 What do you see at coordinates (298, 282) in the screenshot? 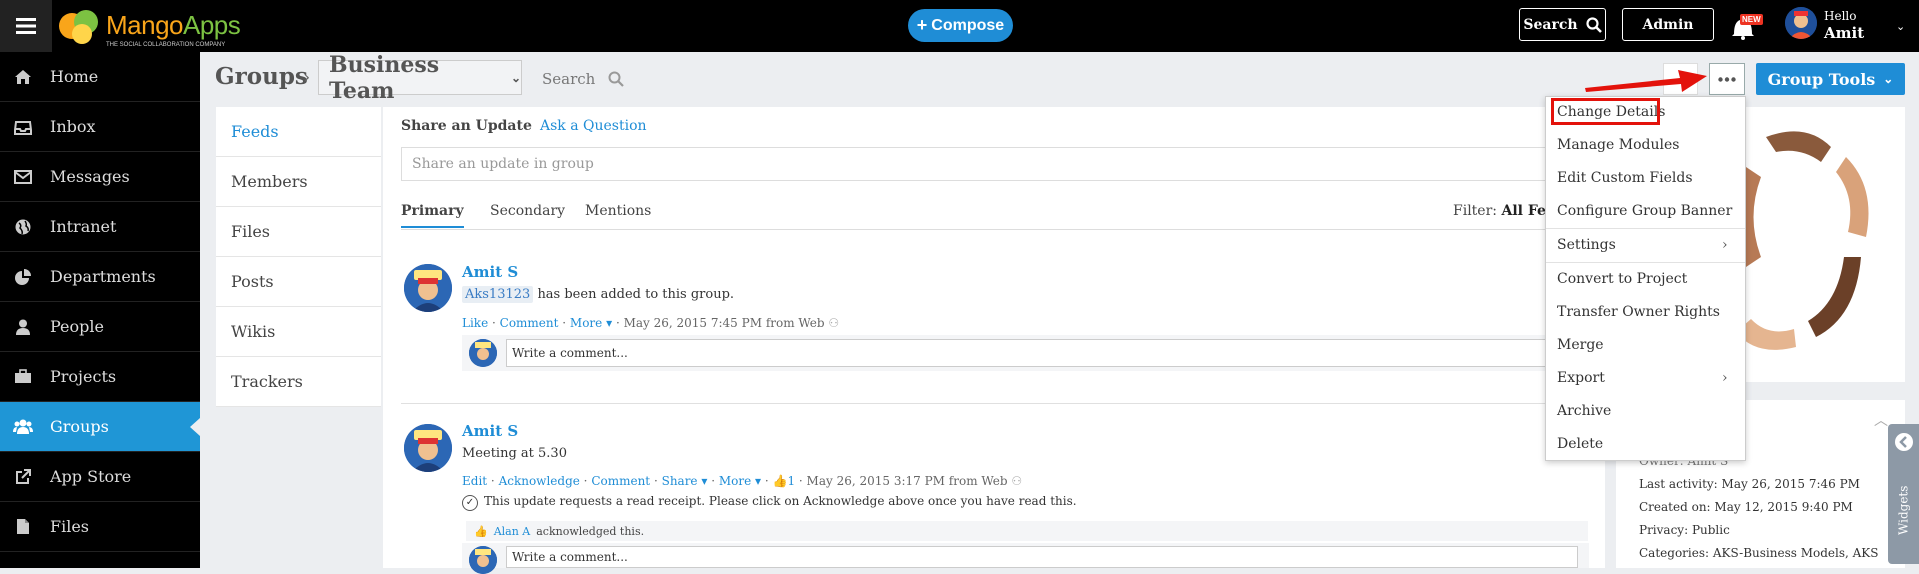
I see `group-nav-posts: Posts` at bounding box center [298, 282].